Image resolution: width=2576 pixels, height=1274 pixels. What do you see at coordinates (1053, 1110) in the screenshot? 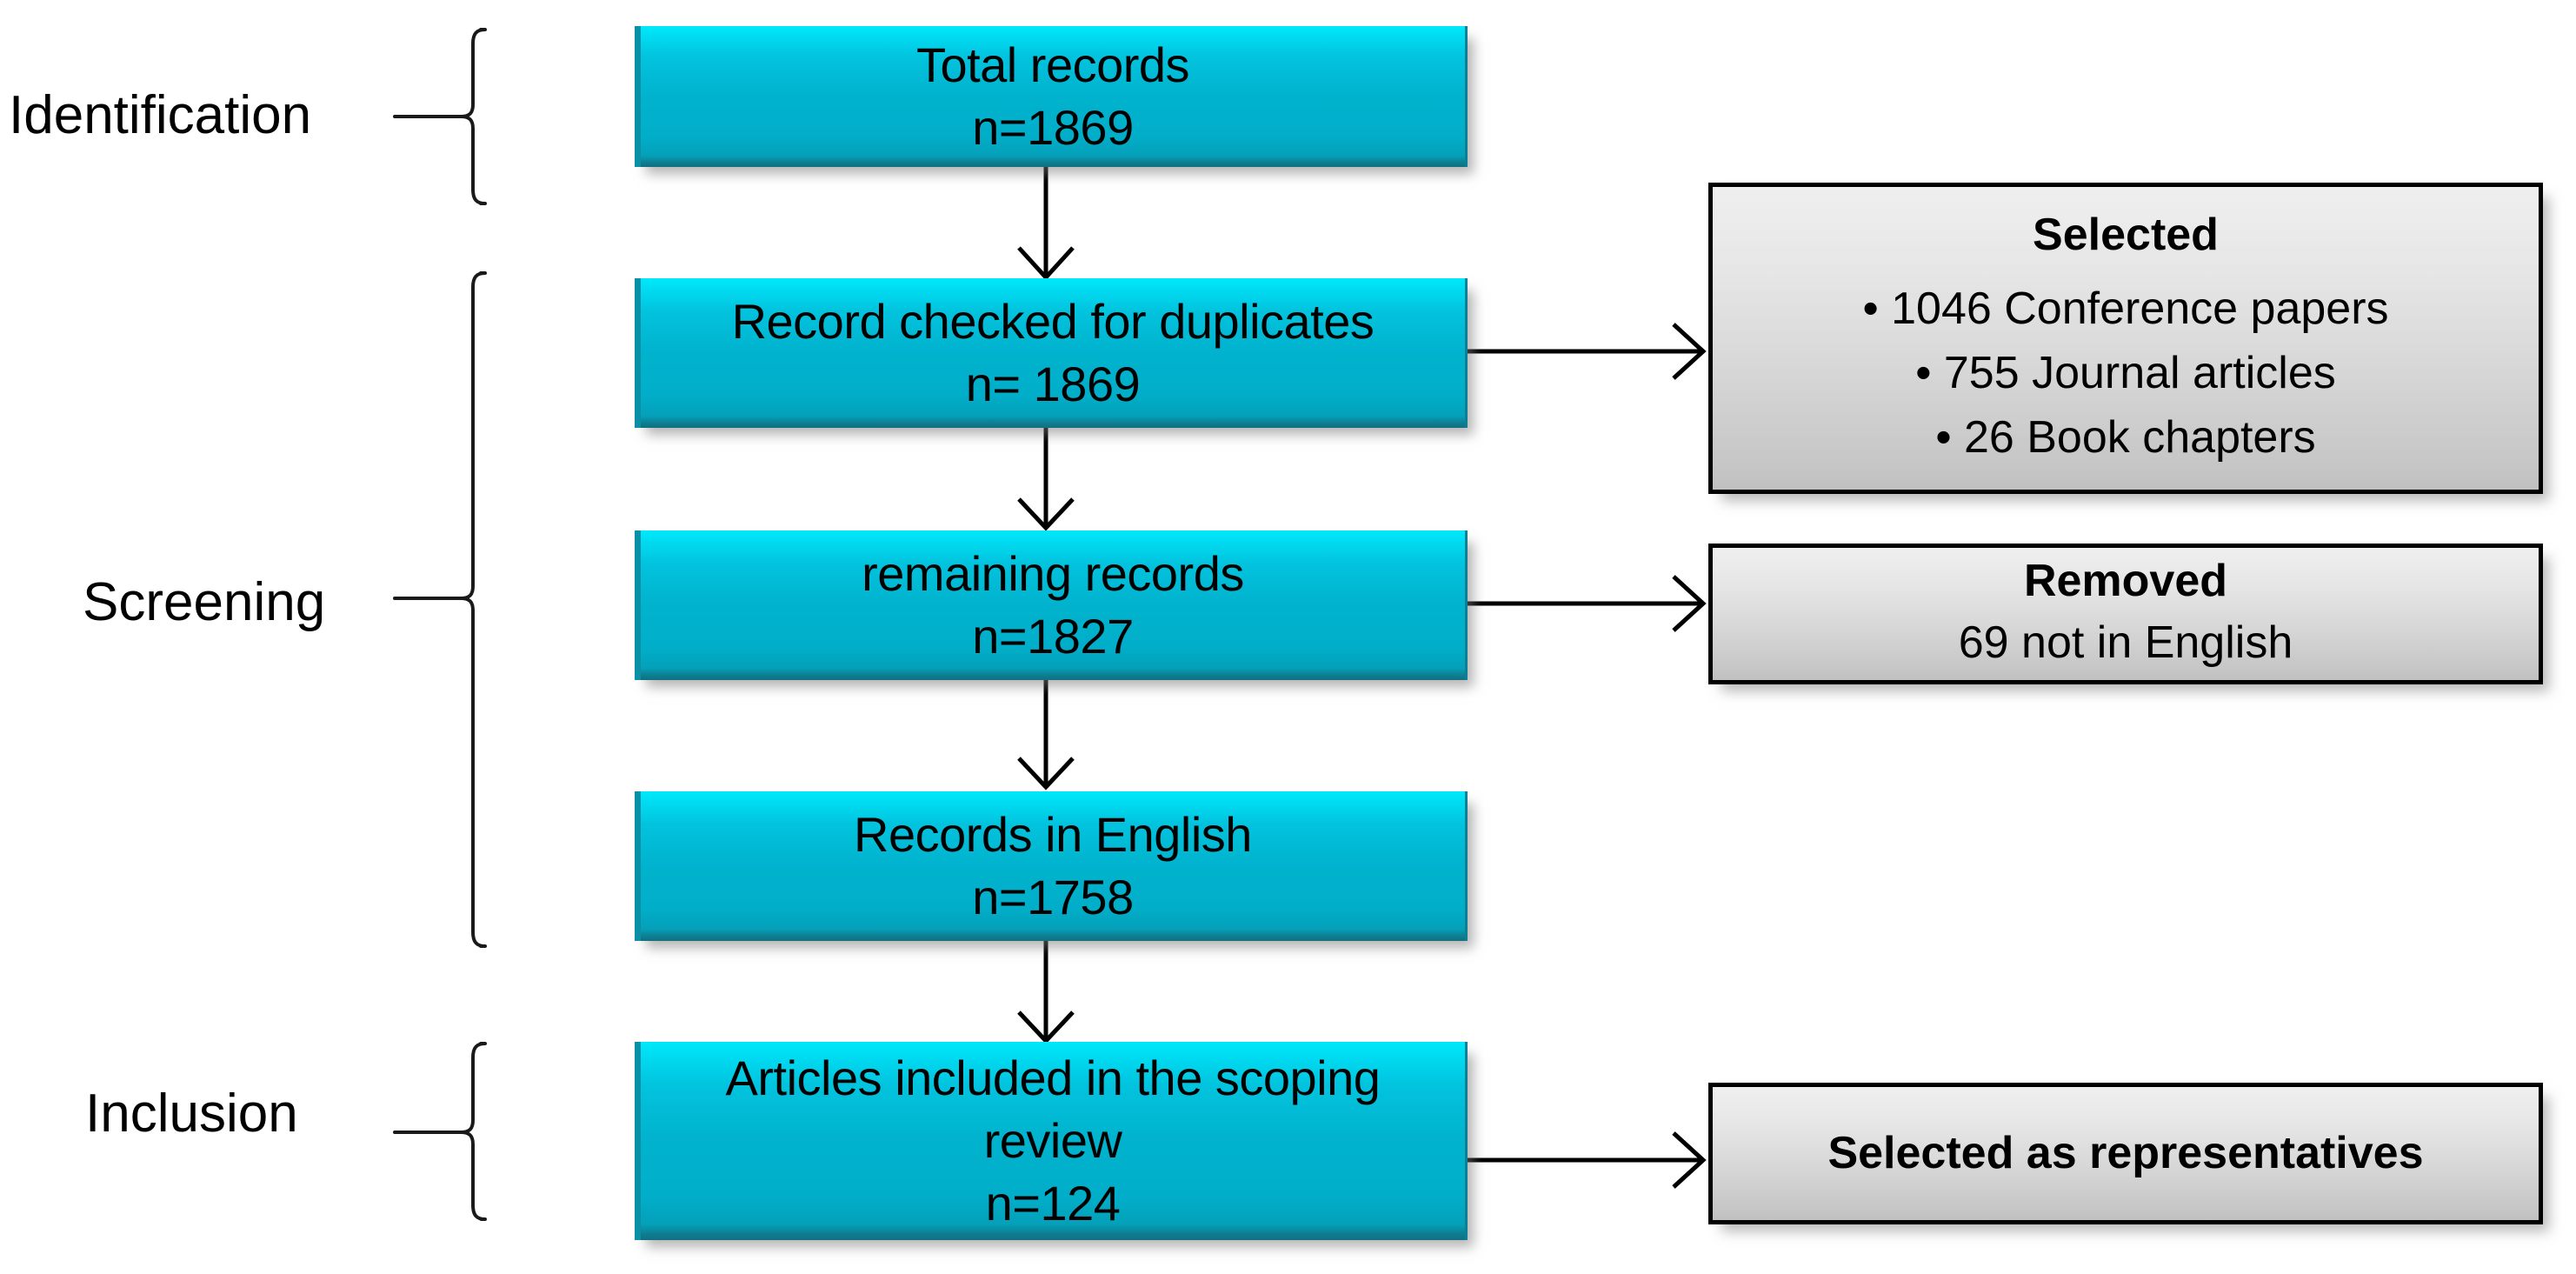
I see `flow-box-included-line-1: Articles included in the scoping review` at bounding box center [1053, 1110].